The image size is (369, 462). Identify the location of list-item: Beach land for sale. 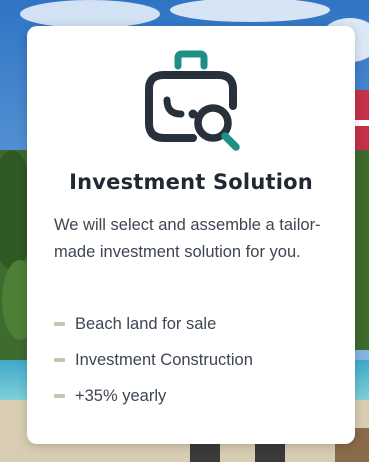
(153, 328).